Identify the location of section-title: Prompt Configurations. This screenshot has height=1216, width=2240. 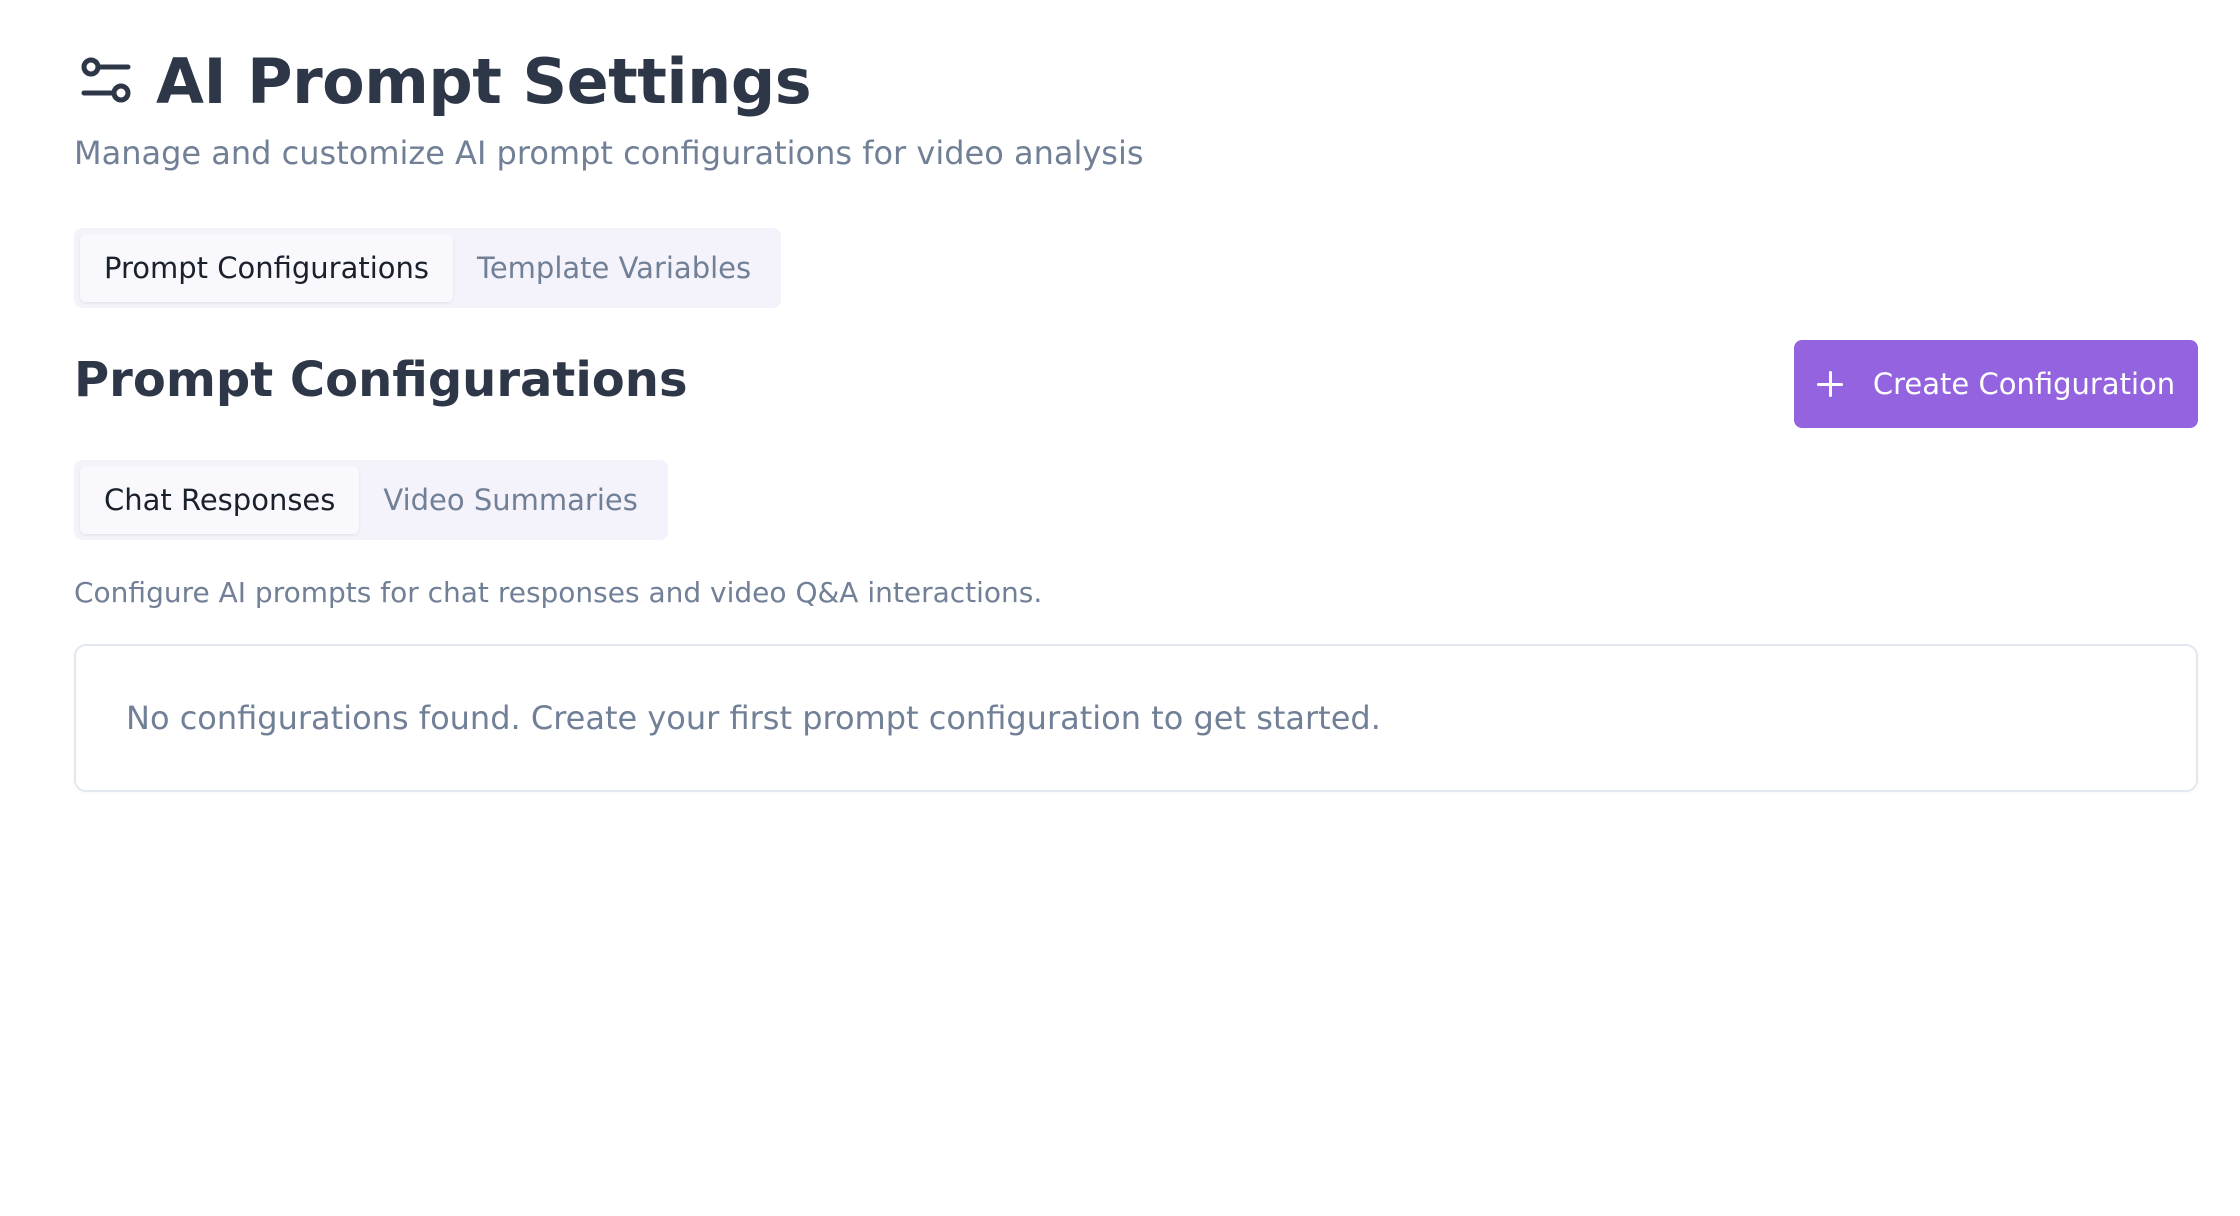
(381, 380).